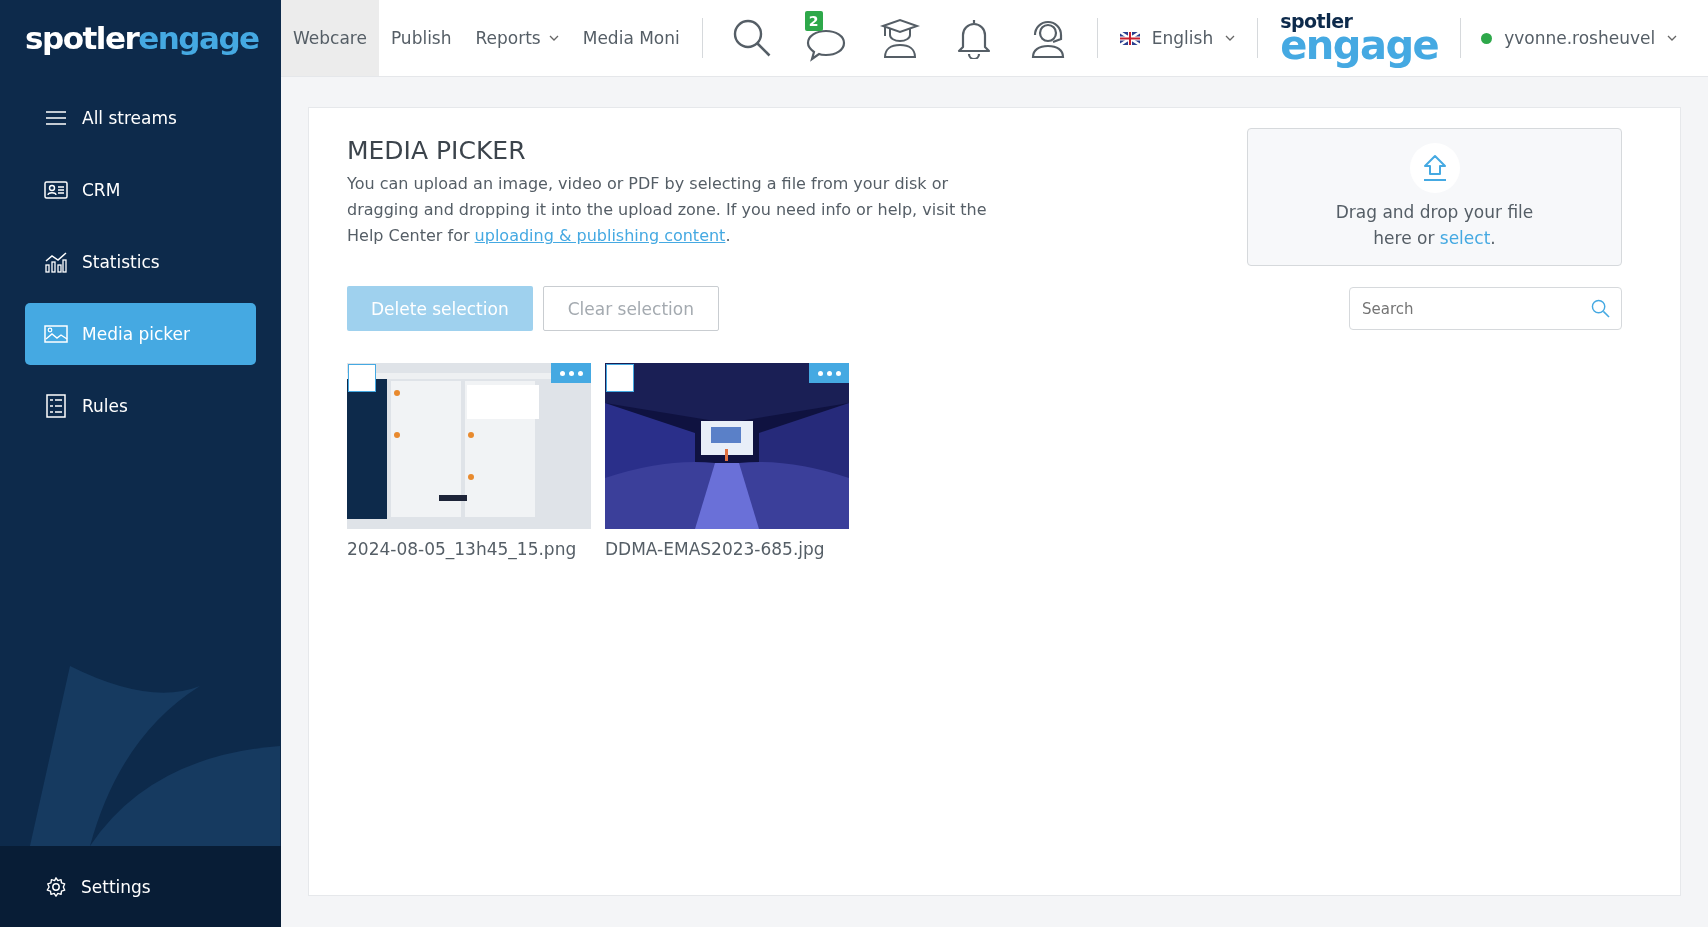  What do you see at coordinates (437, 150) in the screenshot?
I see `page-title: MEDIA PICKER` at bounding box center [437, 150].